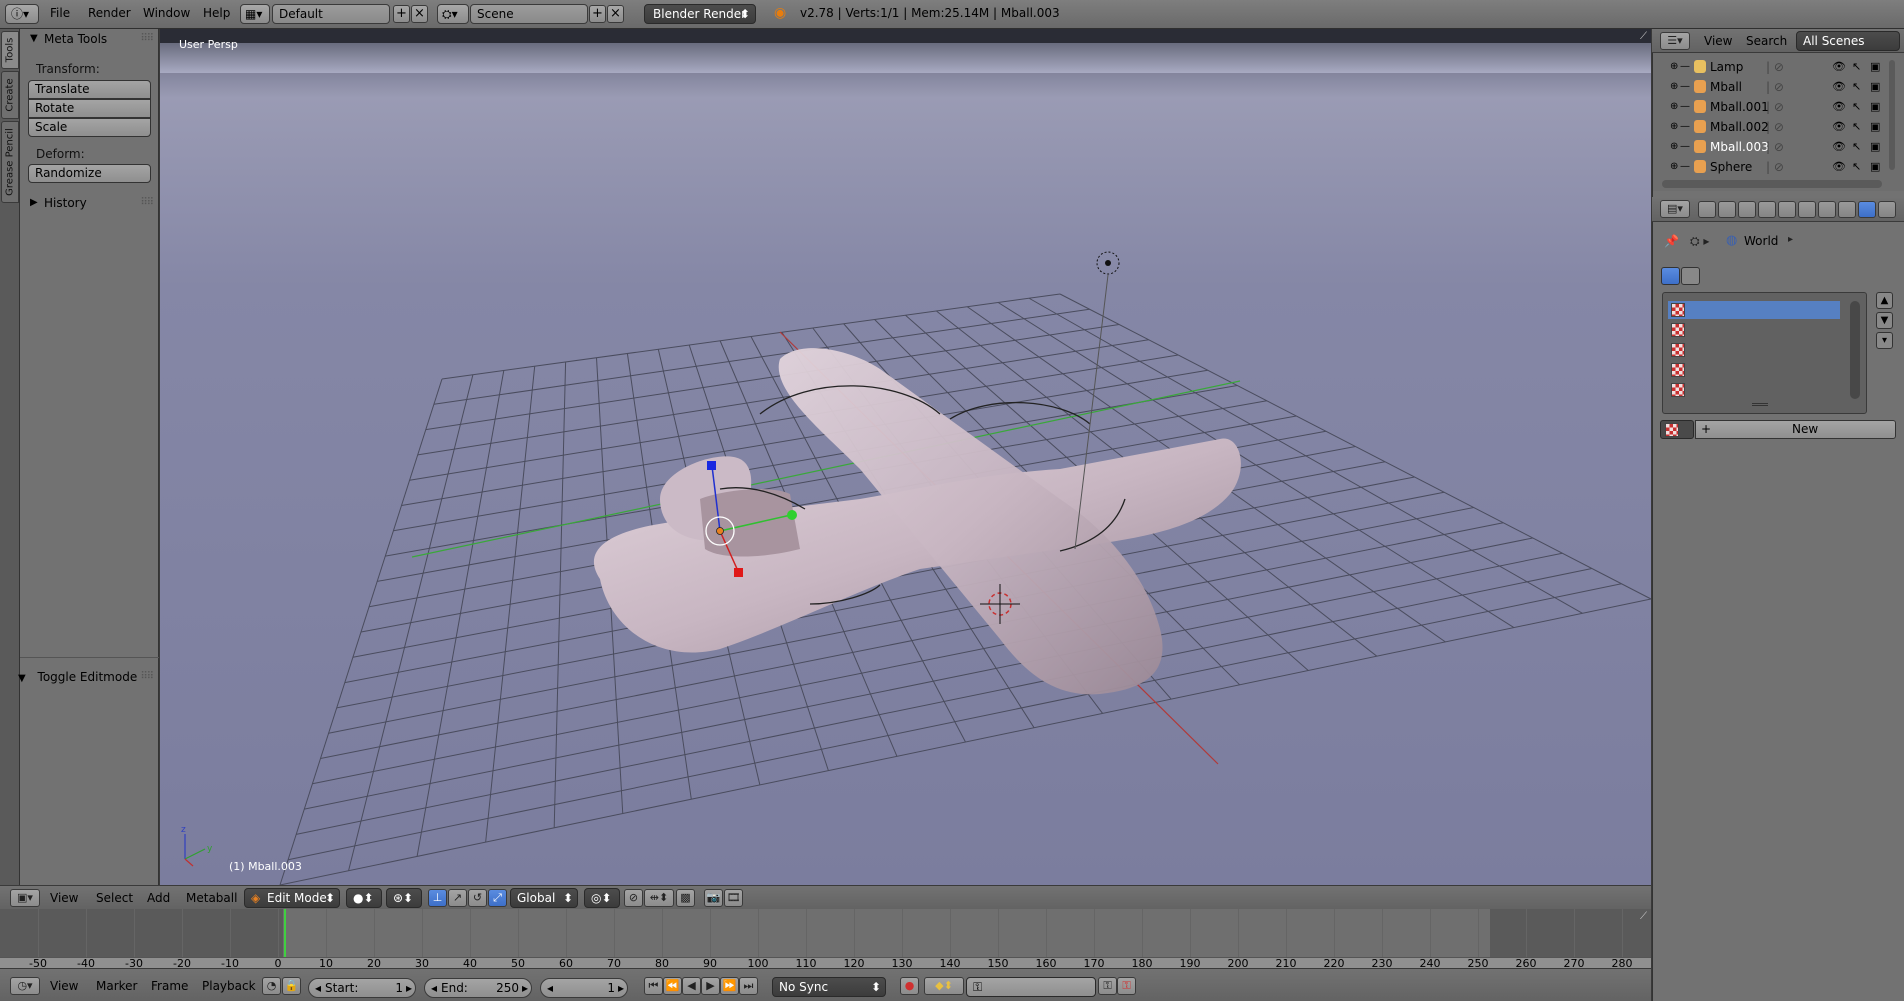  Describe the element at coordinates (89, 39) in the screenshot. I see `meta-tools-panel-header: ▼ Meta Tools ⠿⠿` at that location.